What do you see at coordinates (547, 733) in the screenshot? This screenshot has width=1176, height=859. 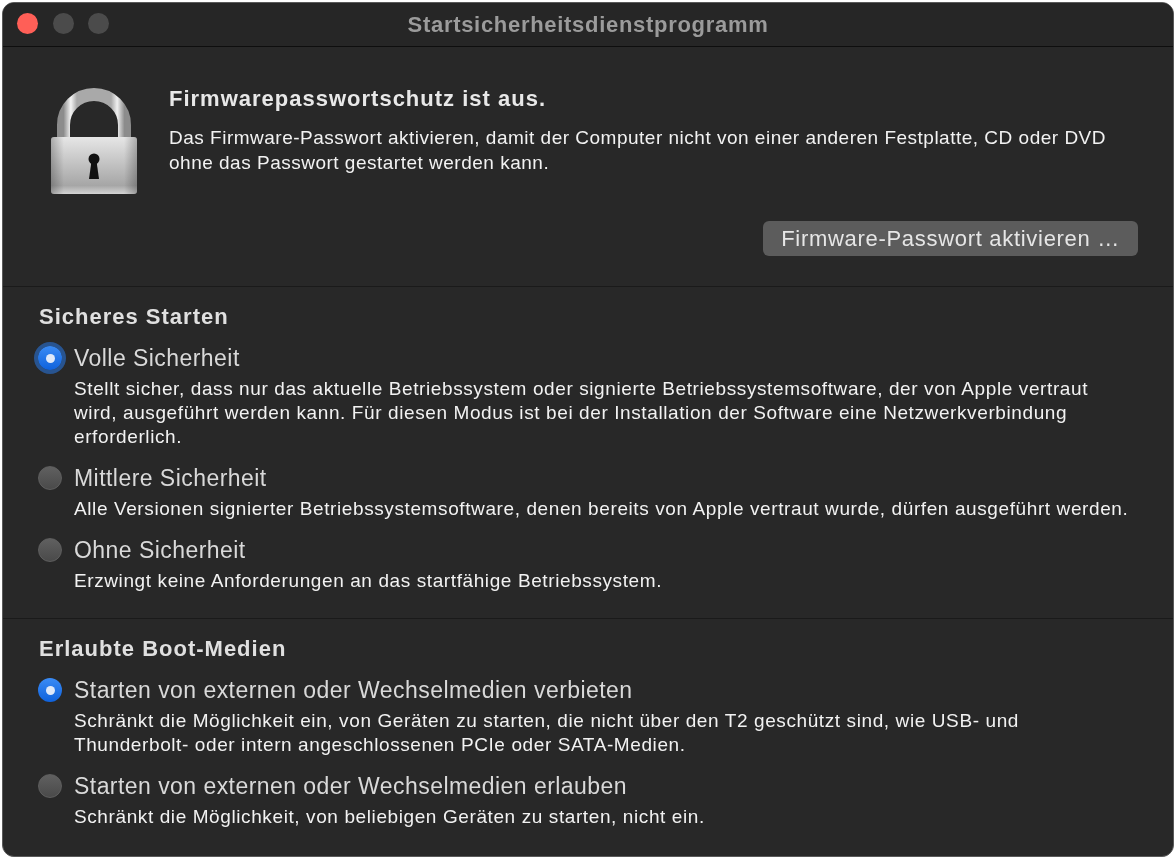 I see `option-description: Schränkt die Möglichkeit ein, von Geräten zu starten, die nicht über den T2 geschützt sind, wie USB- und Thunderbolt- oder intern angeschlossenen PCIe oder SATA-Medien.` at bounding box center [547, 733].